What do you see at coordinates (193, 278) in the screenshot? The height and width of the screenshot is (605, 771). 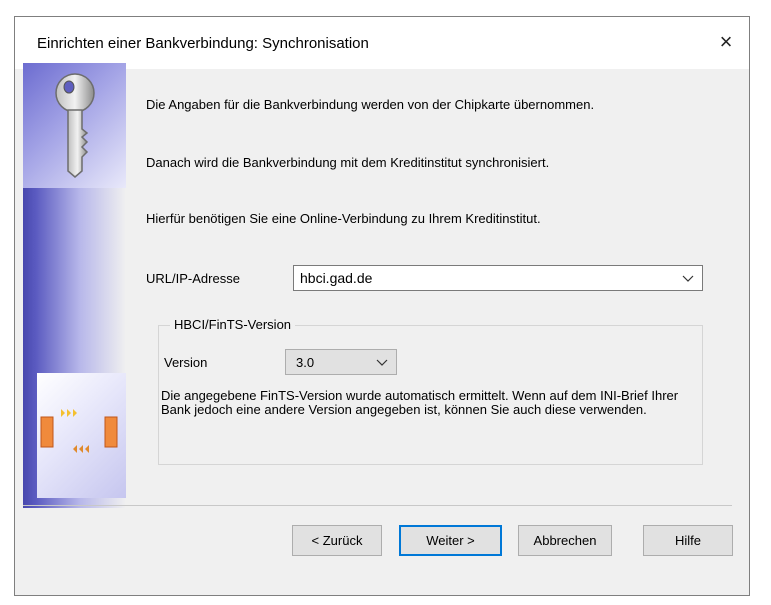 I see `url-label: URL/IP-Adresse` at bounding box center [193, 278].